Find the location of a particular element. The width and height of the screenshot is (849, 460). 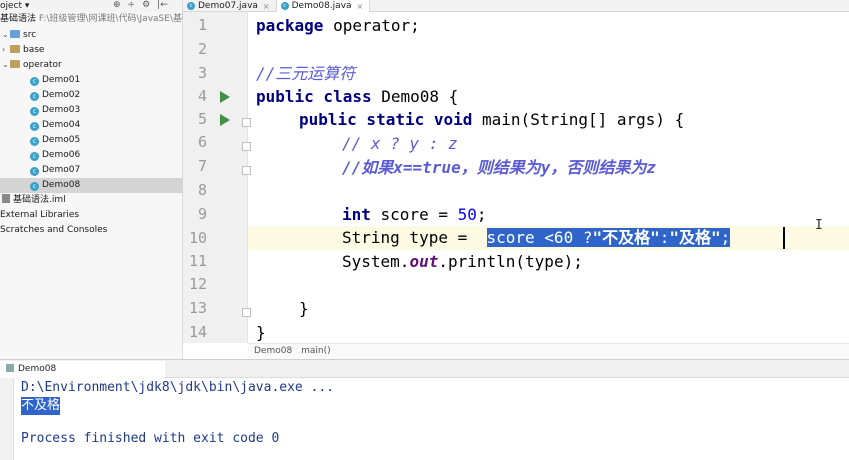

console-toolbar is located at coordinates (7, 419).